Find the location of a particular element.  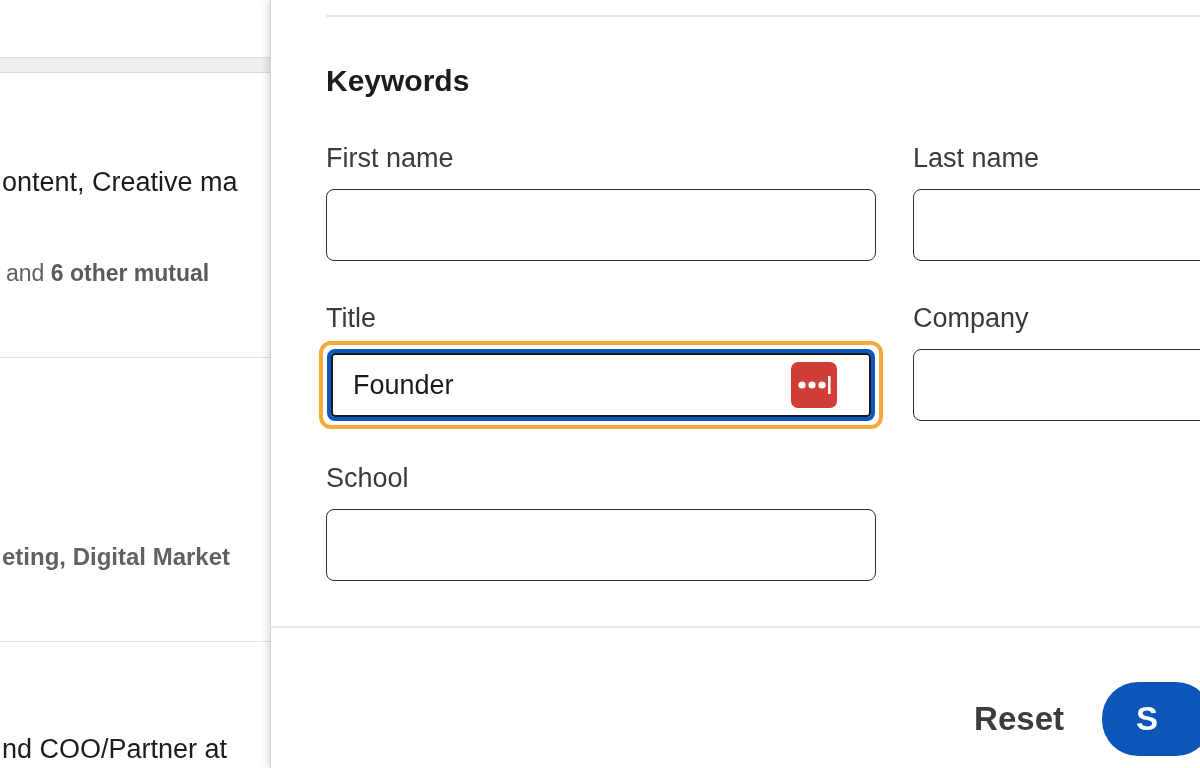

input-field: Founder is located at coordinates (601, 385).